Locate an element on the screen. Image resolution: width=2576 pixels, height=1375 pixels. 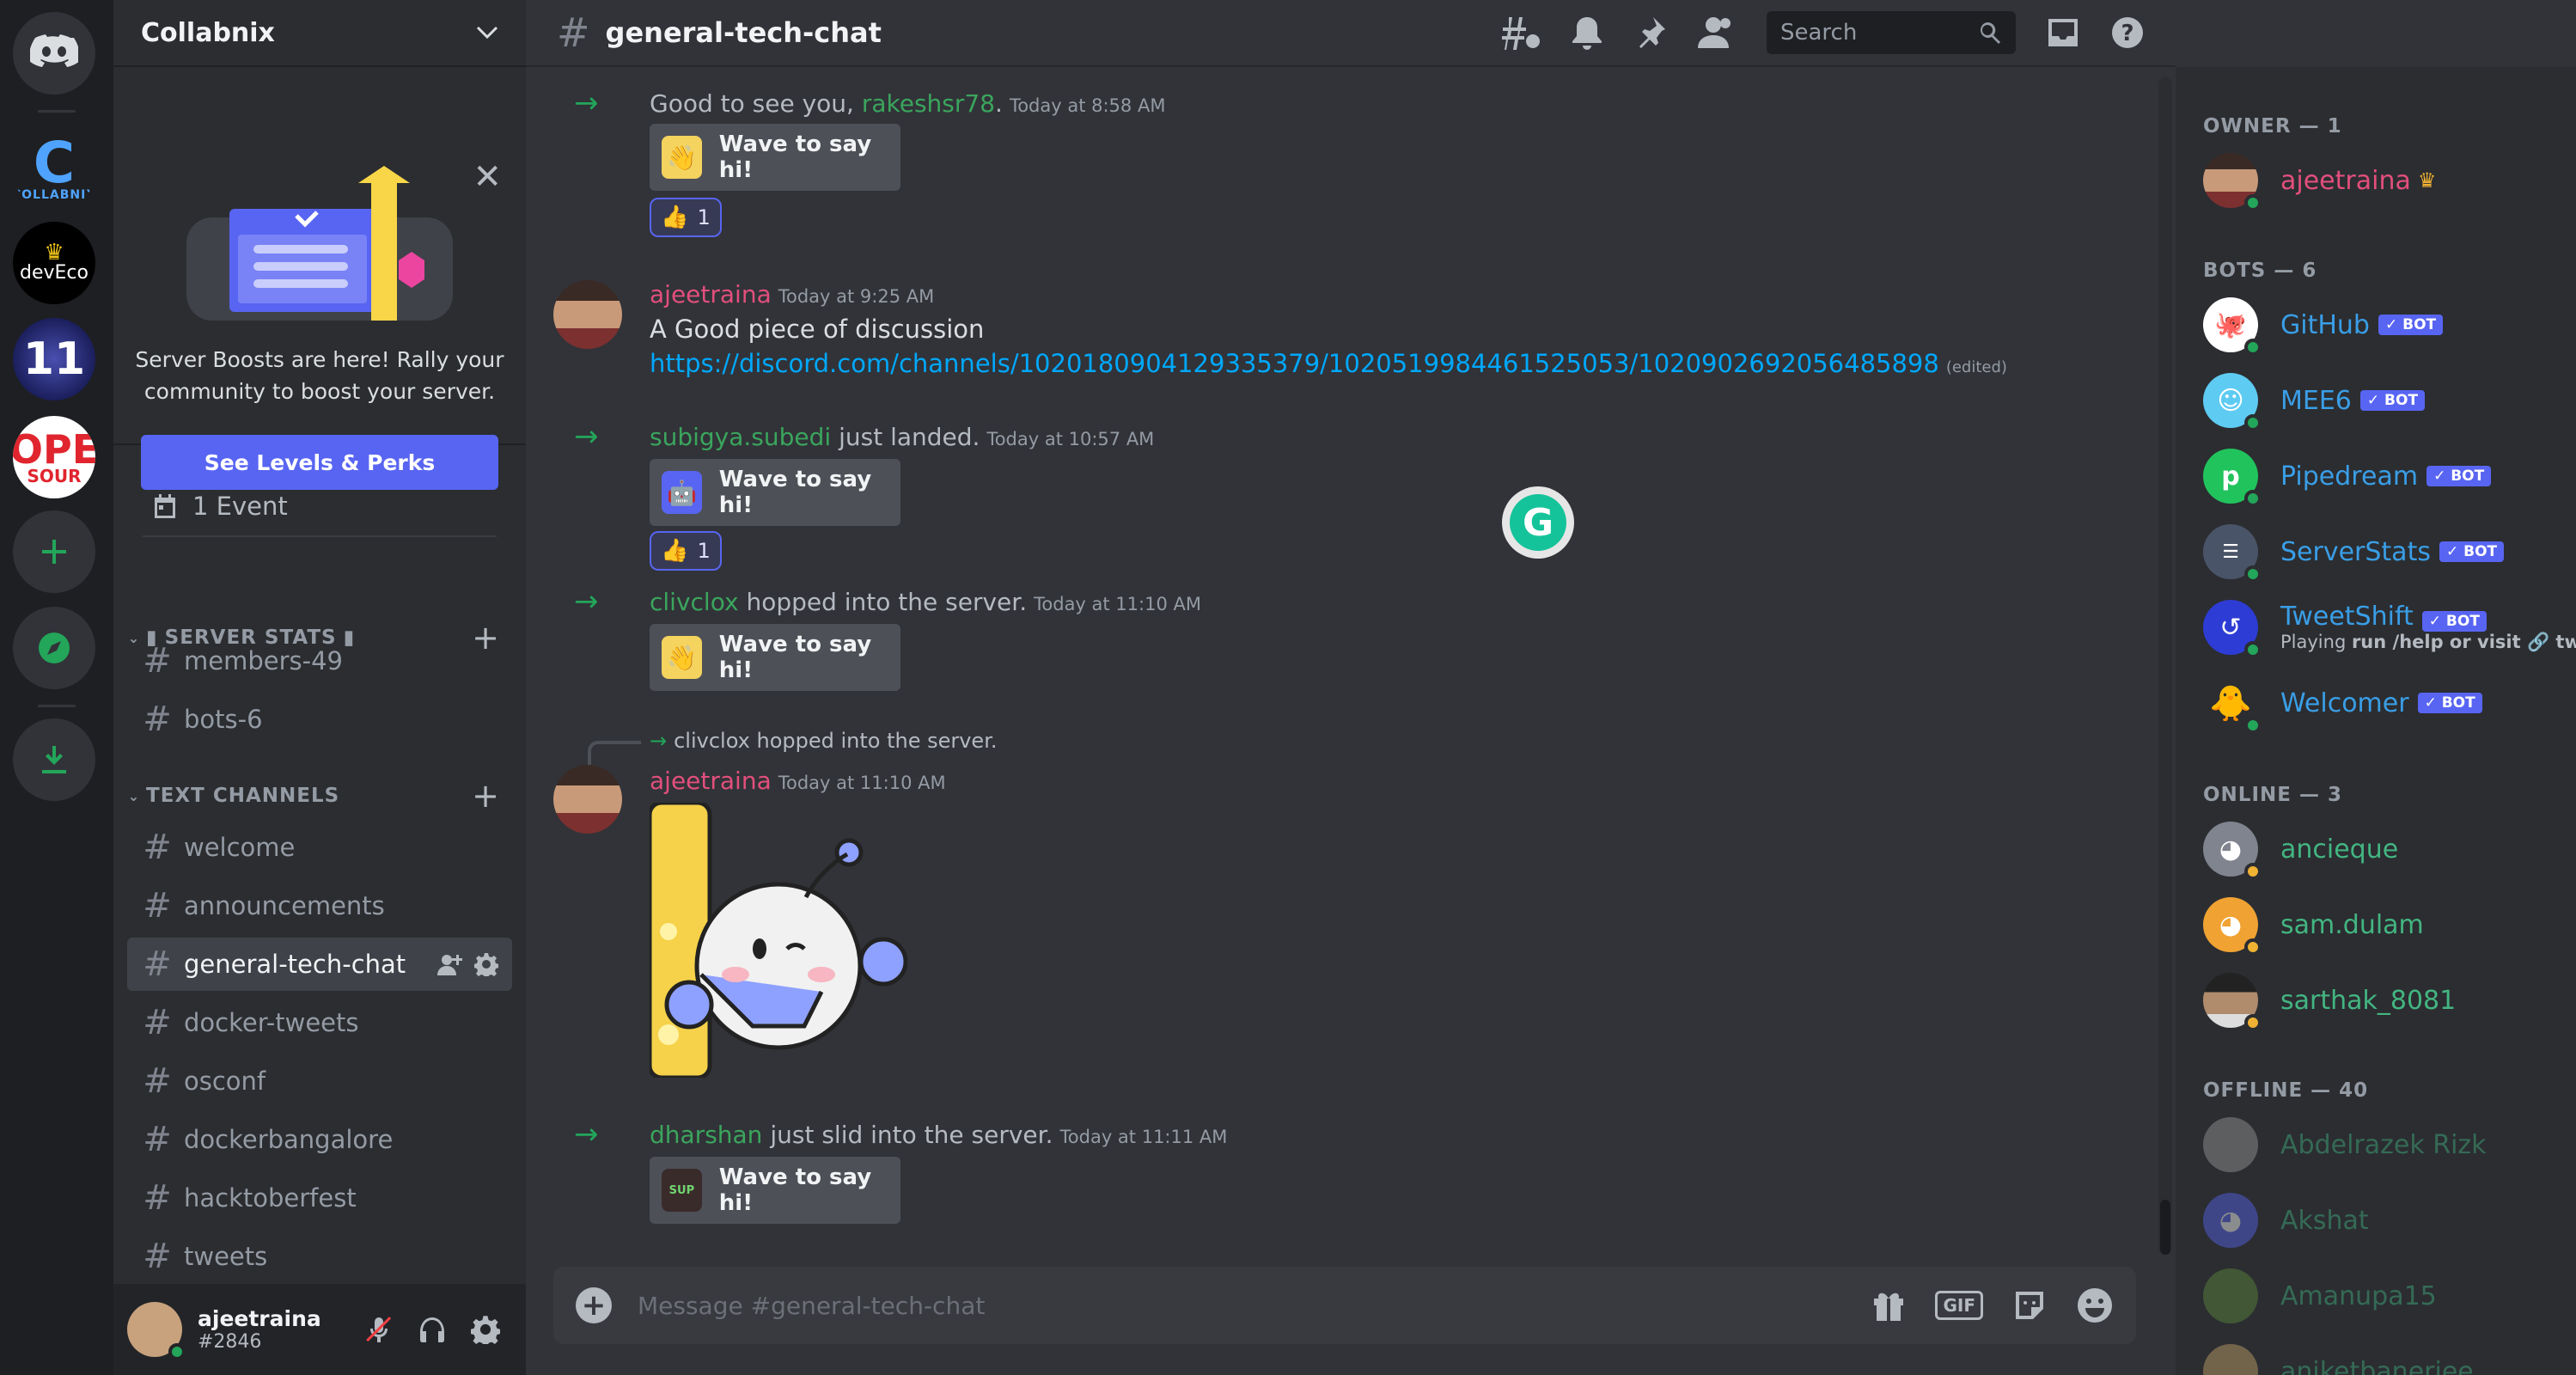
member-item: ajeetraina ♛ is located at coordinates (2383, 180).